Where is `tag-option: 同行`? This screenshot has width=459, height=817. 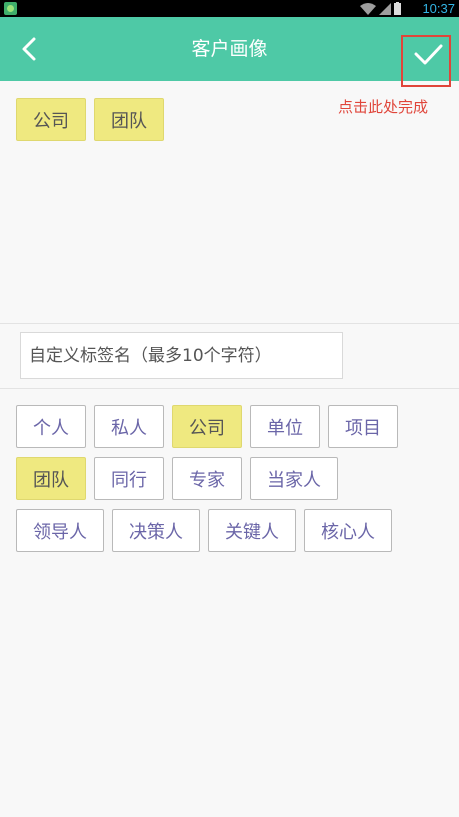 tag-option: 同行 is located at coordinates (129, 478).